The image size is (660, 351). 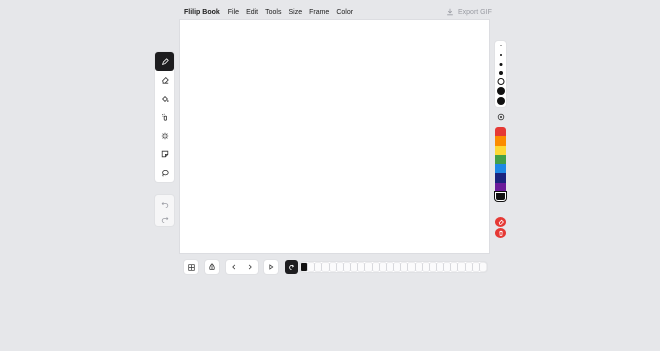 I want to click on next-frame-button, so click(x=250, y=267).